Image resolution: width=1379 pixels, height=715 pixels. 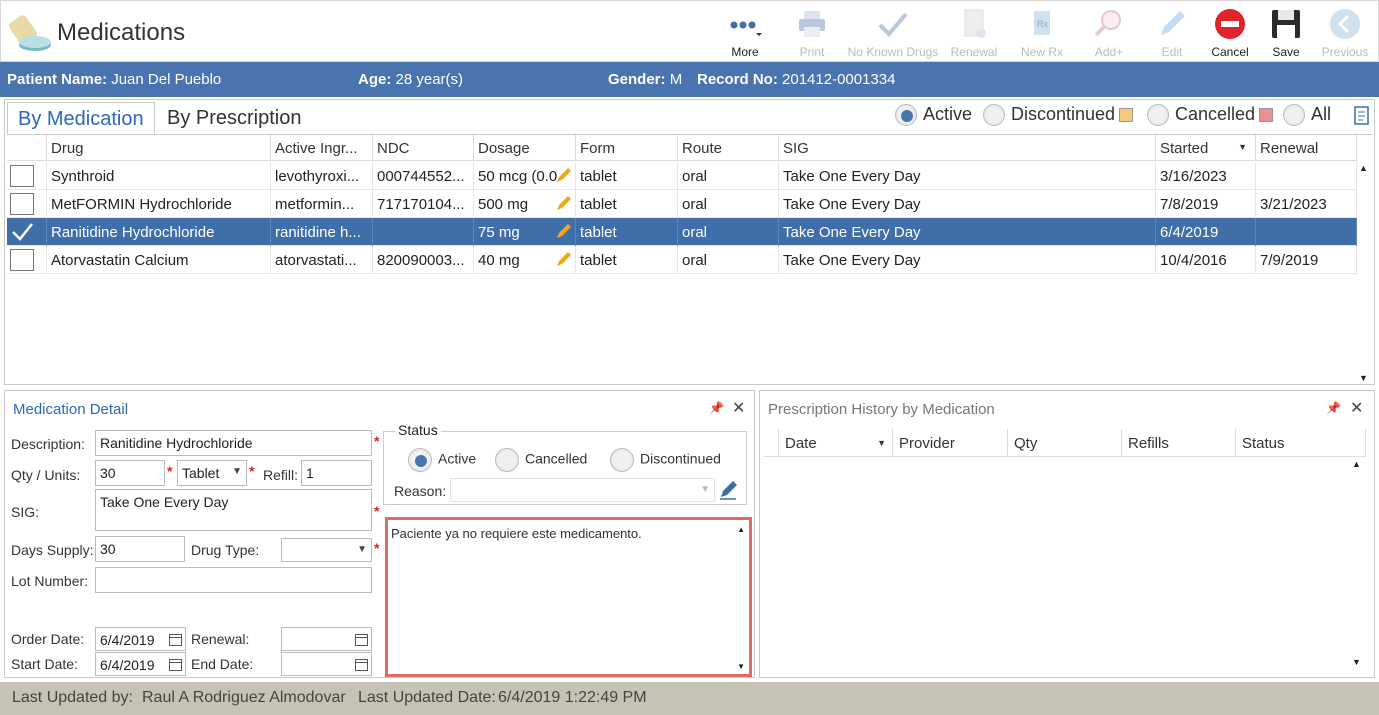 What do you see at coordinates (326, 550) in the screenshot?
I see `drug-type-select: ▼` at bounding box center [326, 550].